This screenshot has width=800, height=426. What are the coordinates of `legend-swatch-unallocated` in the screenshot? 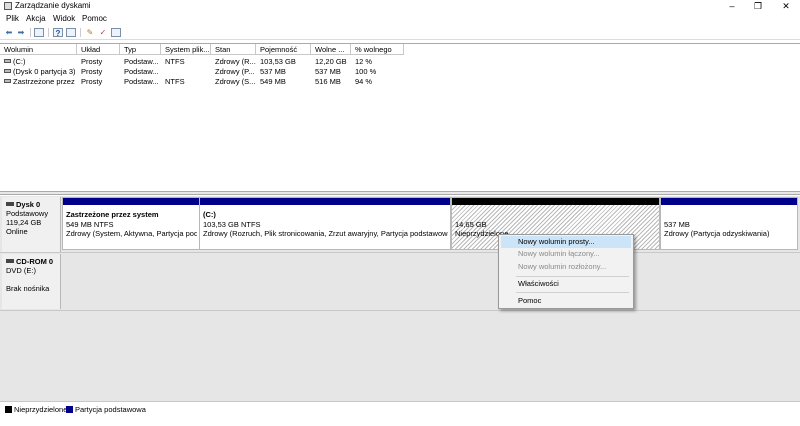 It's located at (8, 409).